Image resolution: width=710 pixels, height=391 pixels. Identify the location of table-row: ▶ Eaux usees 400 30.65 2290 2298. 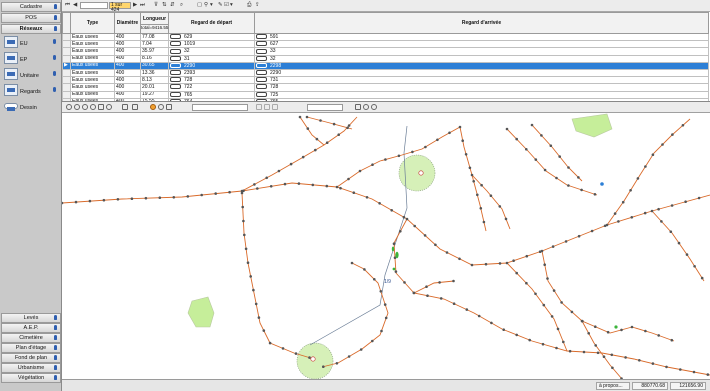
(385, 65).